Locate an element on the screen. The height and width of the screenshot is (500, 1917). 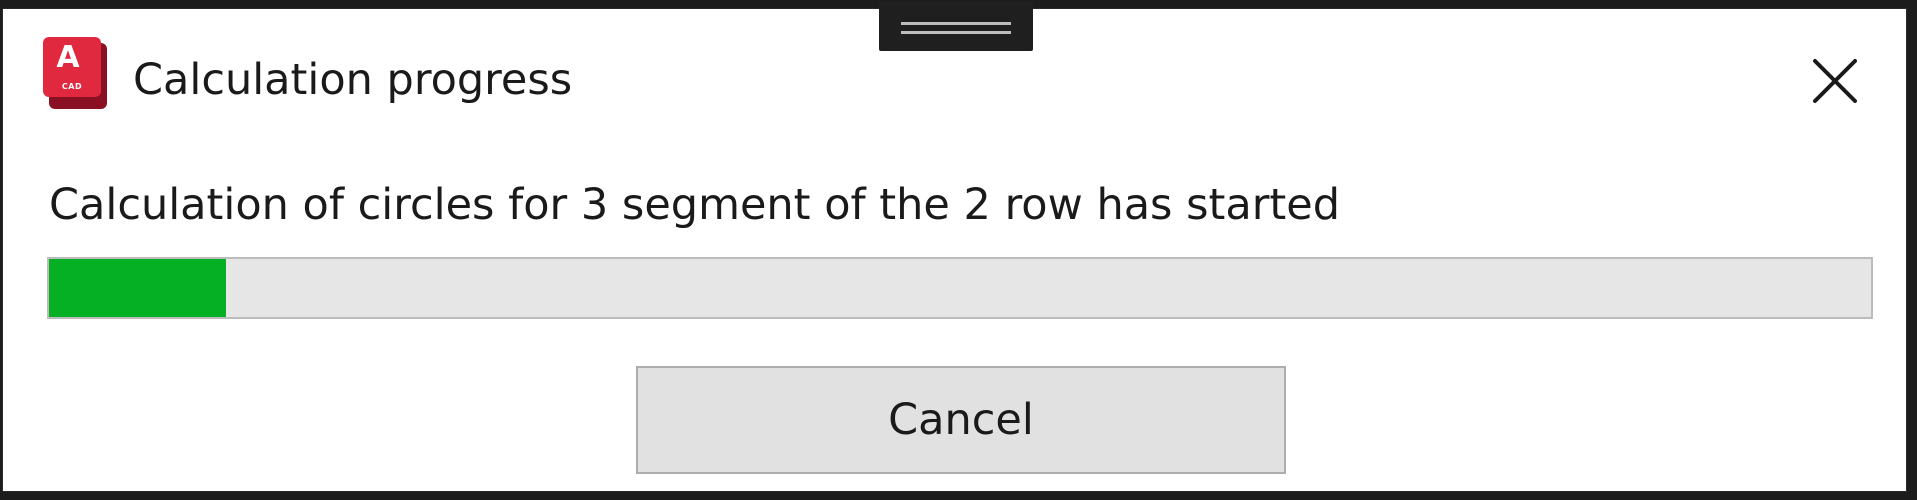
progress-bar-fill is located at coordinates (137, 288).